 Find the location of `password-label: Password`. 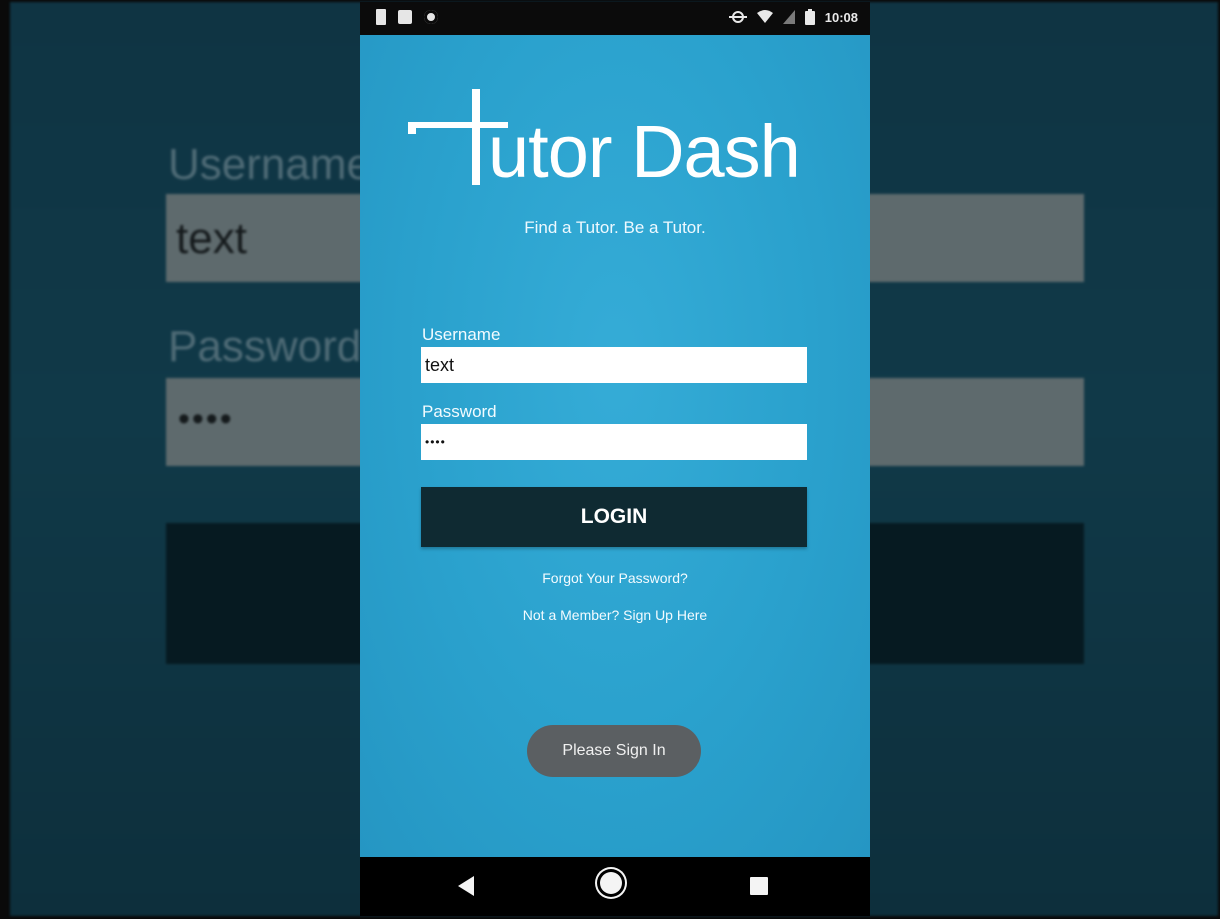

password-label: Password is located at coordinates (459, 411).